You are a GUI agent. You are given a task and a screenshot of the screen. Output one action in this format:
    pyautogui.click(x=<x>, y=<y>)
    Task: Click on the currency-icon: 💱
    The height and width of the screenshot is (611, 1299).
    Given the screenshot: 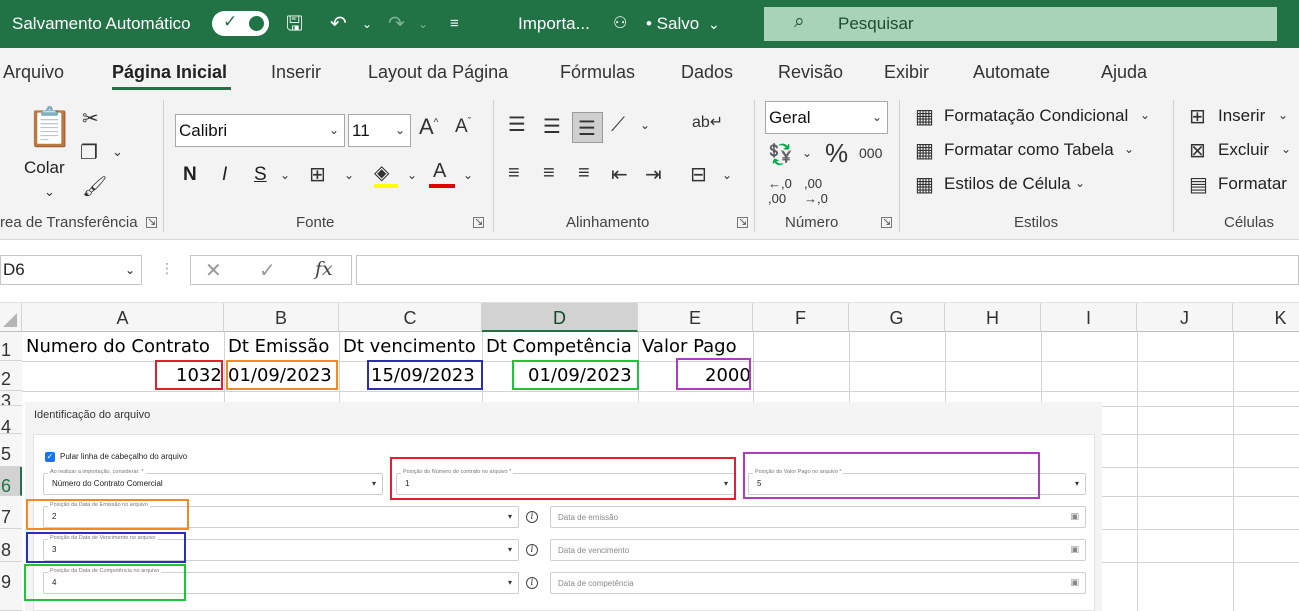 What is the action you would take?
    pyautogui.click(x=780, y=154)
    